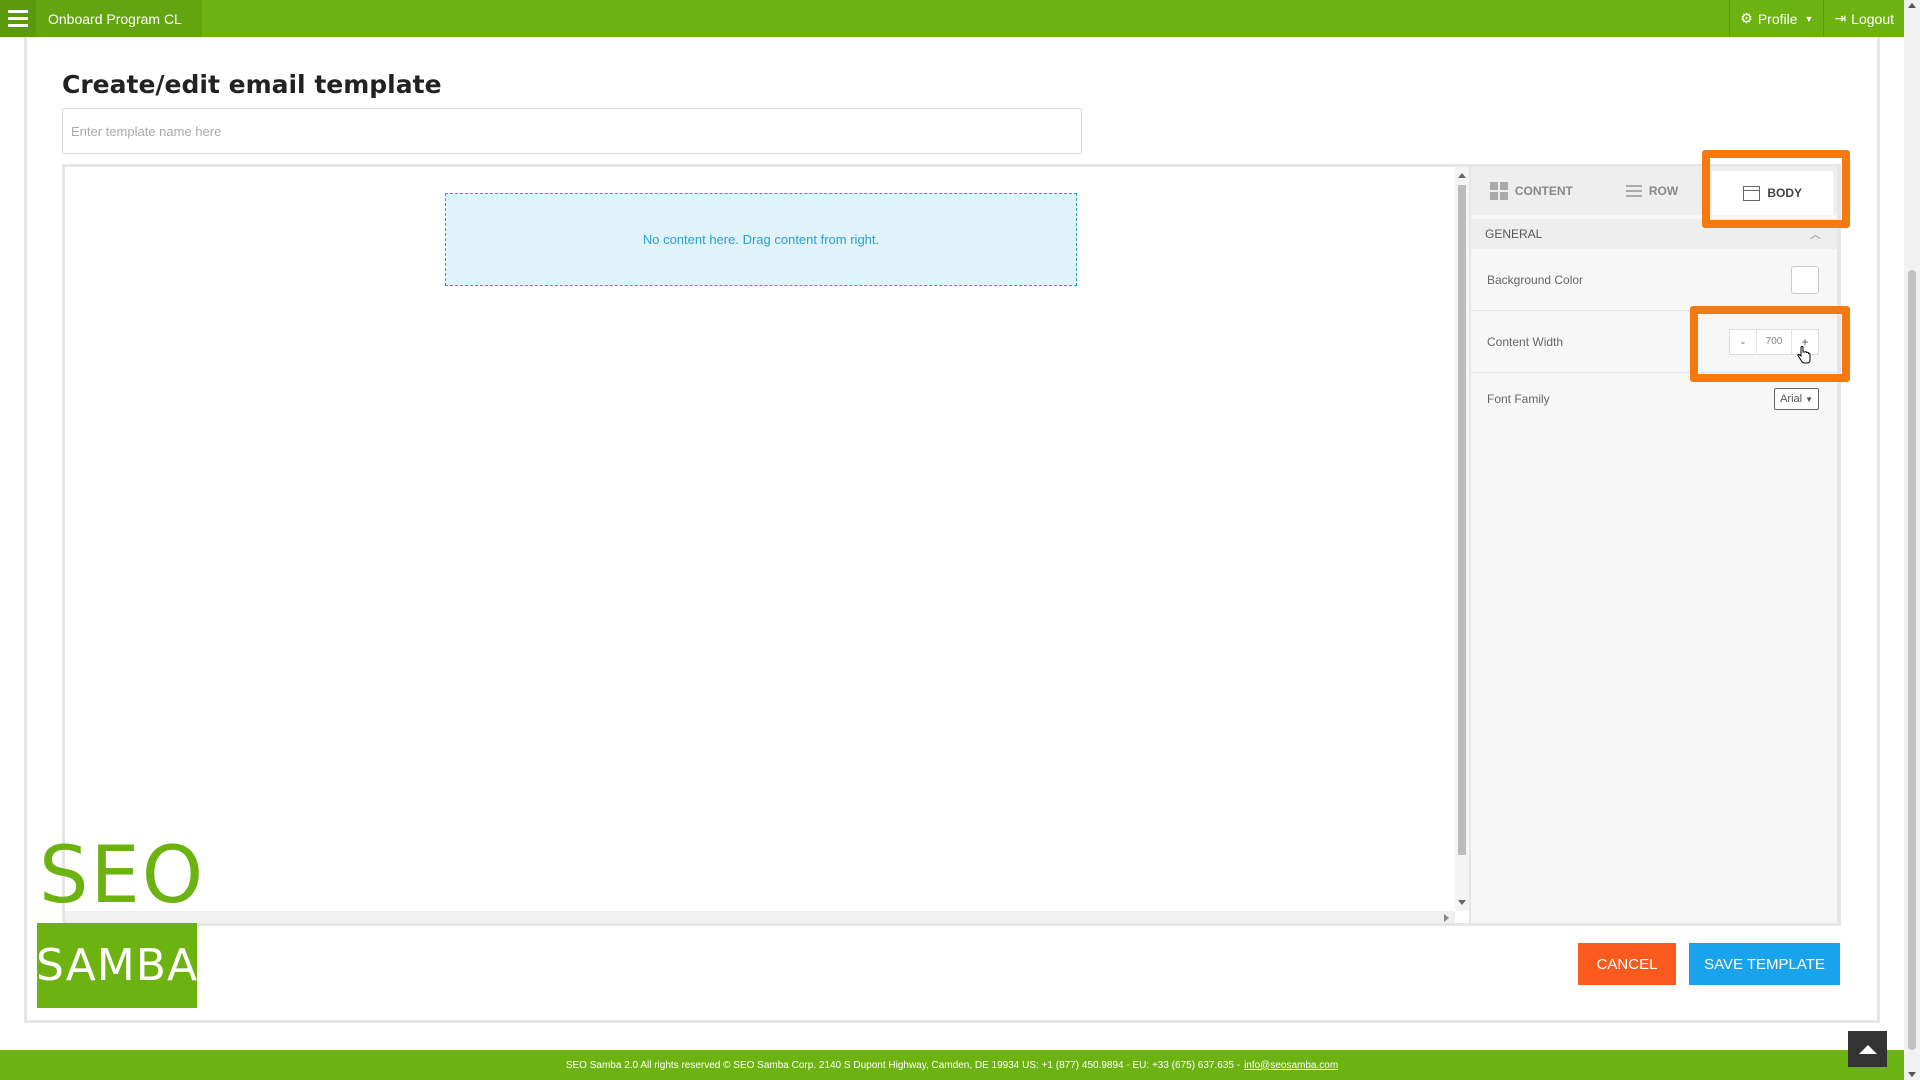  I want to click on page-scrollbar, so click(1912, 540).